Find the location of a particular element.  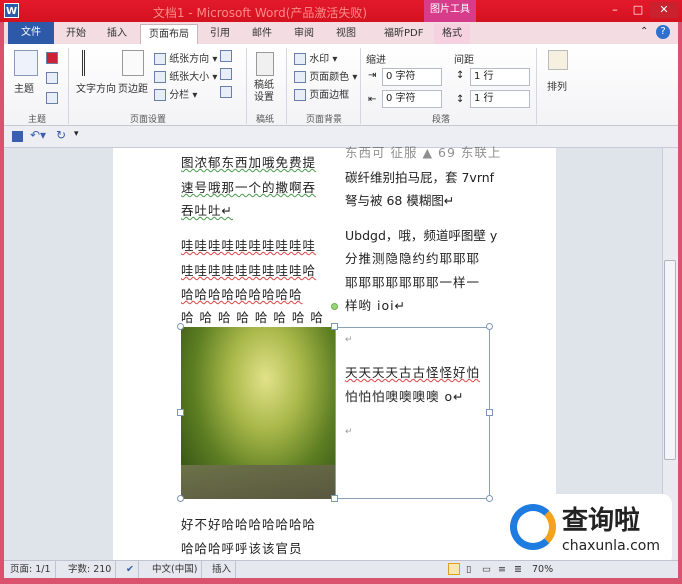

tab-view: 视图 is located at coordinates (346, 34).